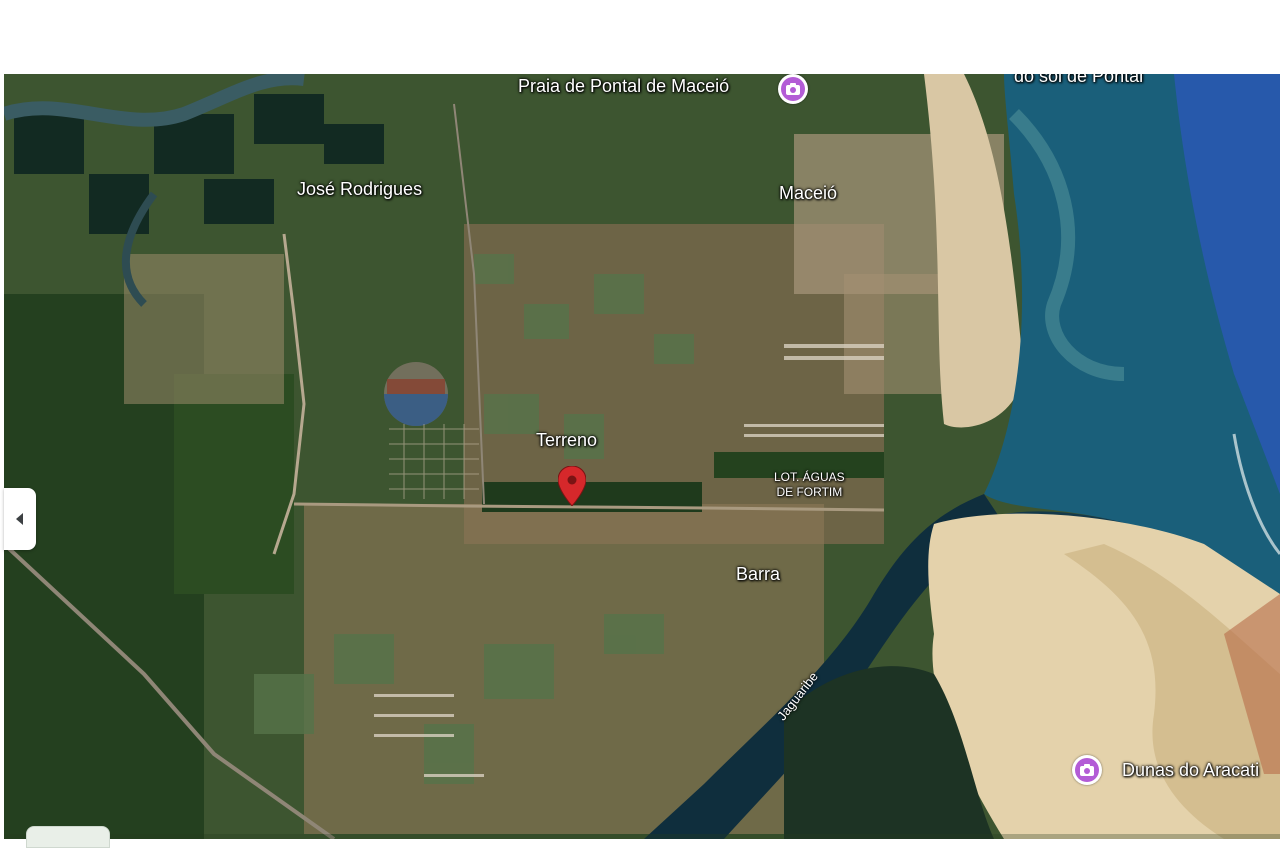  I want to click on label-lot-aguas-de-fortim: LOT. ÁGUAS DE FORTIM, so click(809, 485).